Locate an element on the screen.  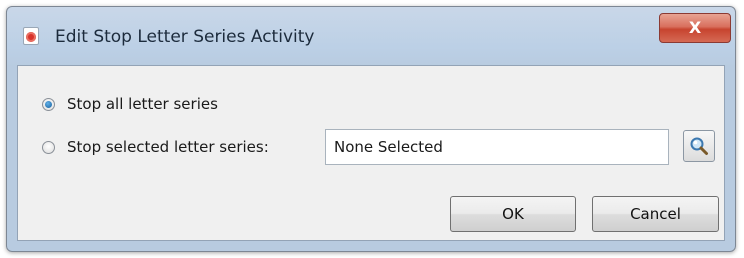
stop-all-option: Stop all letter series is located at coordinates (130, 104).